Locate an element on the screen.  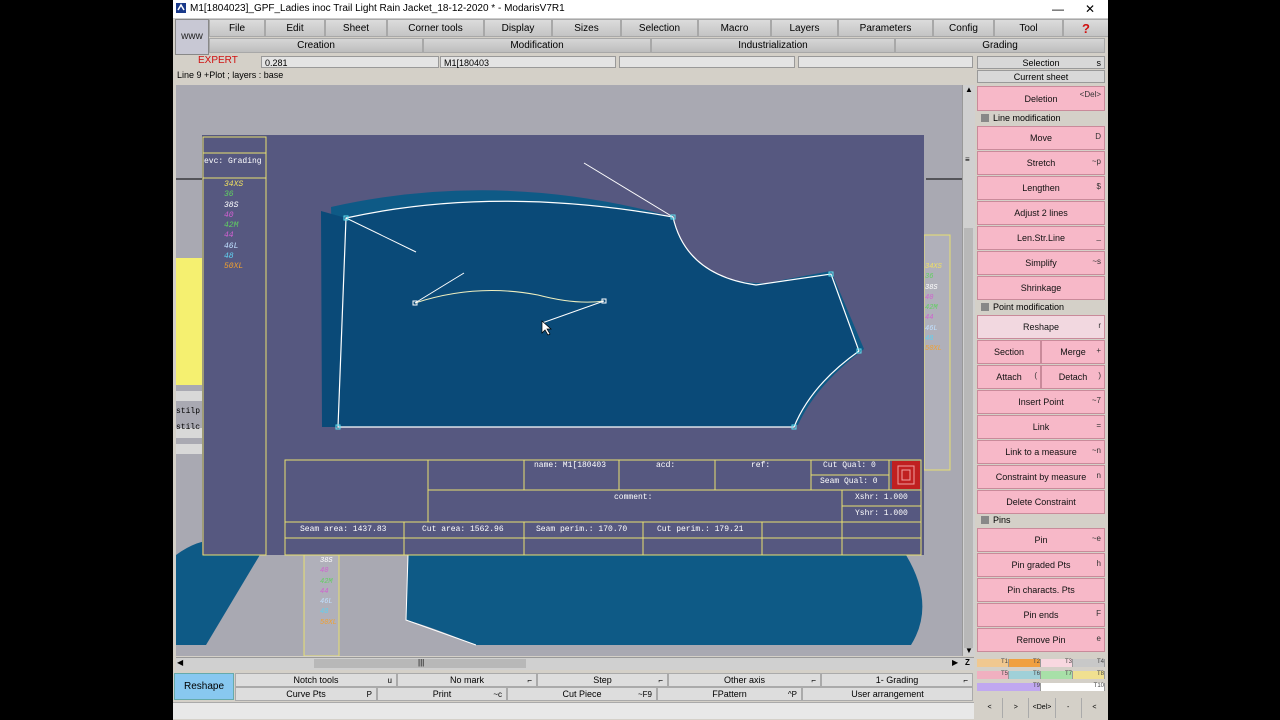
menu-layers: Layers is located at coordinates (804, 28).